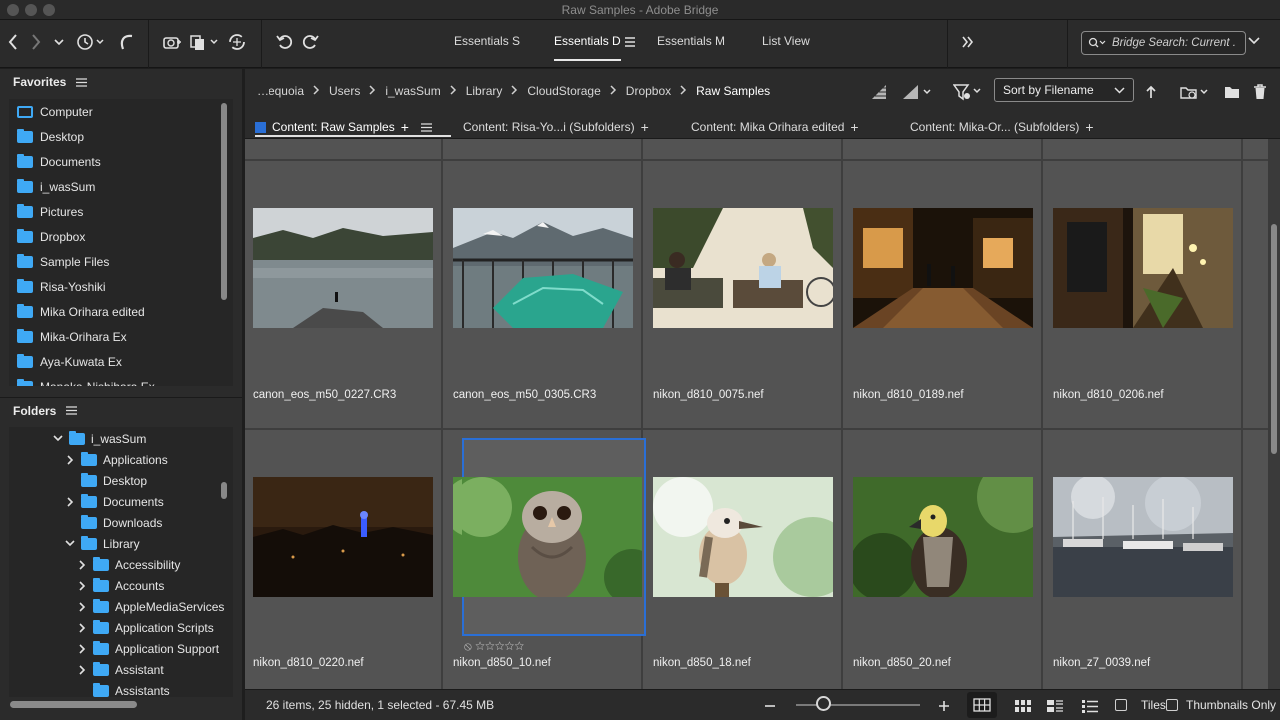 This screenshot has height=720, width=1280. What do you see at coordinates (1260, 92) in the screenshot?
I see `delete-item-button` at bounding box center [1260, 92].